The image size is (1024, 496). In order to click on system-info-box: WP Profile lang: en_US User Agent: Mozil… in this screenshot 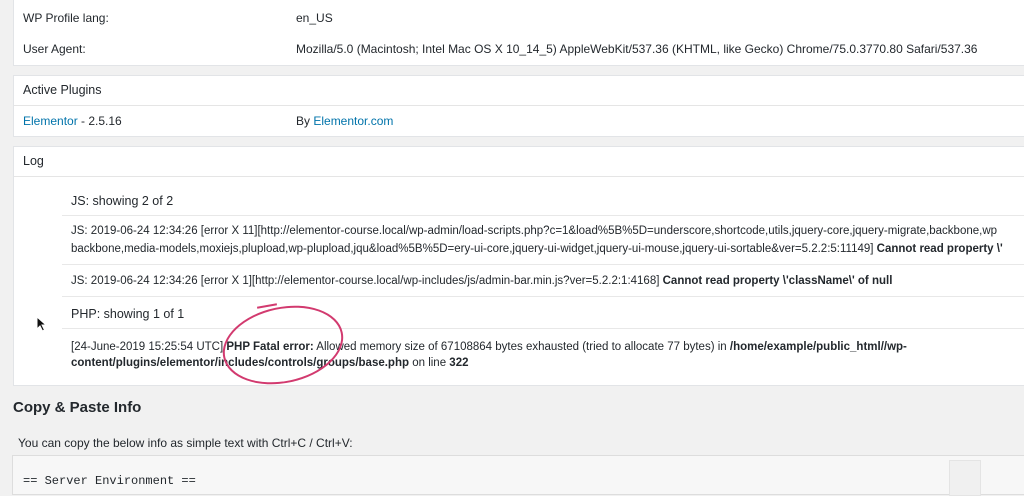, I will do `click(518, 33)`.